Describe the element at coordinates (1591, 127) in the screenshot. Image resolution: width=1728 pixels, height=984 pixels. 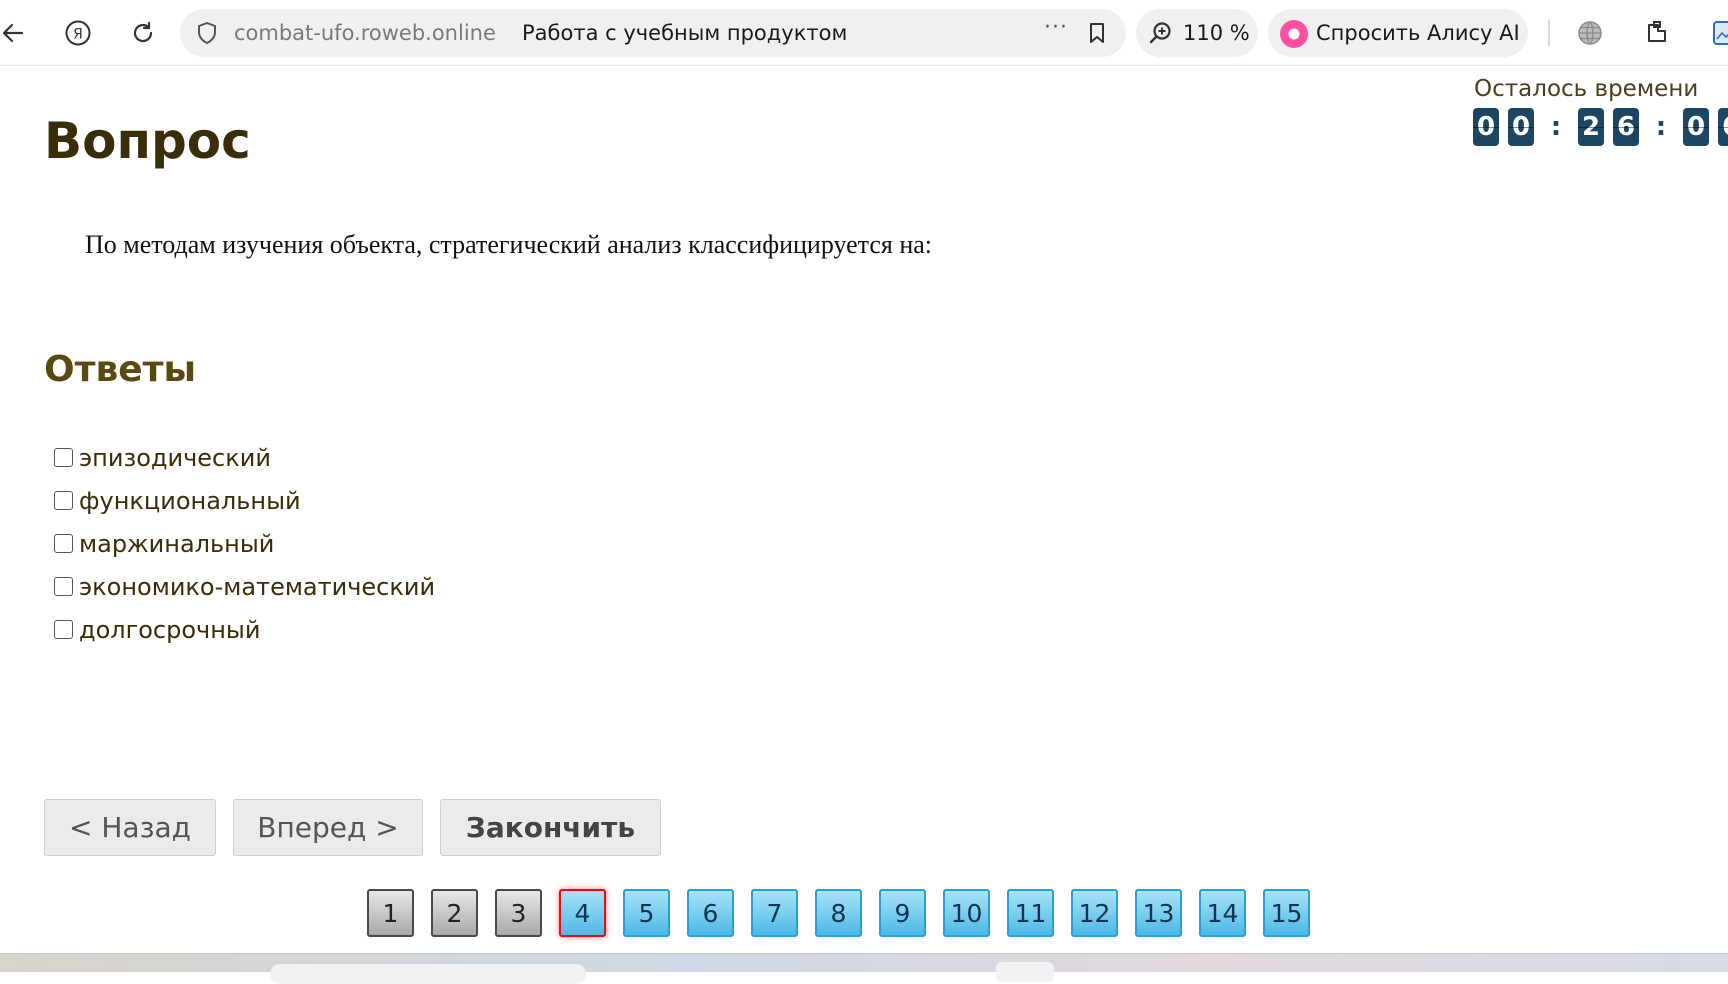
I see `timer-digit: 2` at that location.